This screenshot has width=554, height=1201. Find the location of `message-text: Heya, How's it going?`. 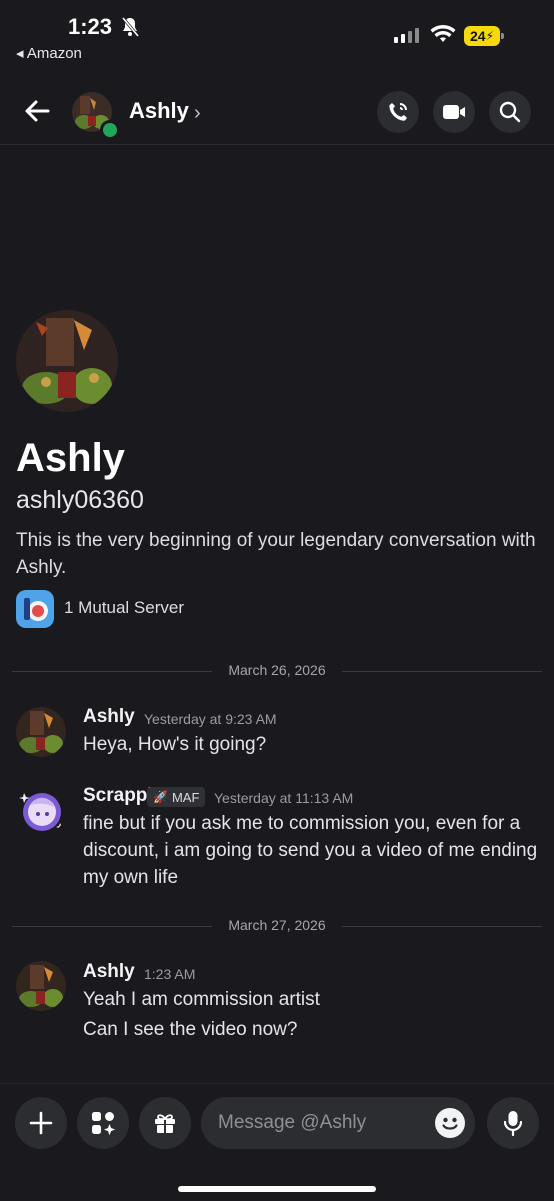

message-text: Heya, How's it going? is located at coordinates (175, 744).